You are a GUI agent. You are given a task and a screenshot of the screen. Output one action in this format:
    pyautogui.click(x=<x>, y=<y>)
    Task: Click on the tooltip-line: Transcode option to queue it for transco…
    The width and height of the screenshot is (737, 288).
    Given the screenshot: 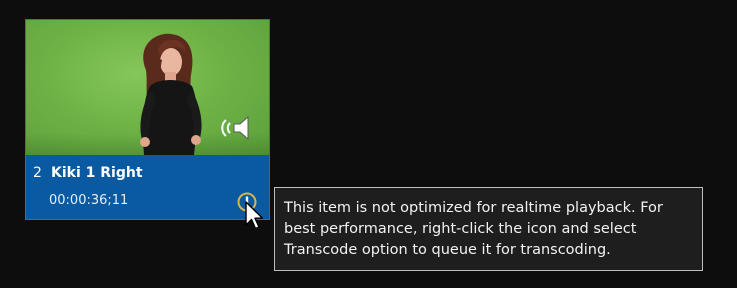 What is the action you would take?
    pyautogui.click(x=447, y=250)
    